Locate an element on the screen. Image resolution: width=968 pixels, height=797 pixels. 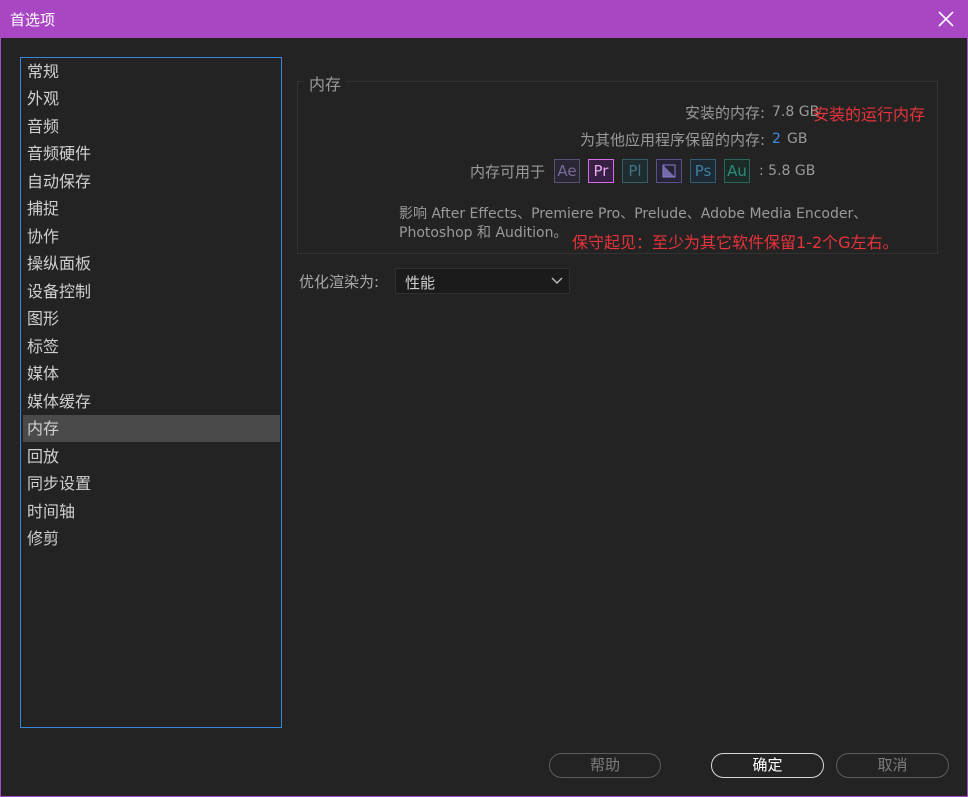
close-button is located at coordinates (946, 19).